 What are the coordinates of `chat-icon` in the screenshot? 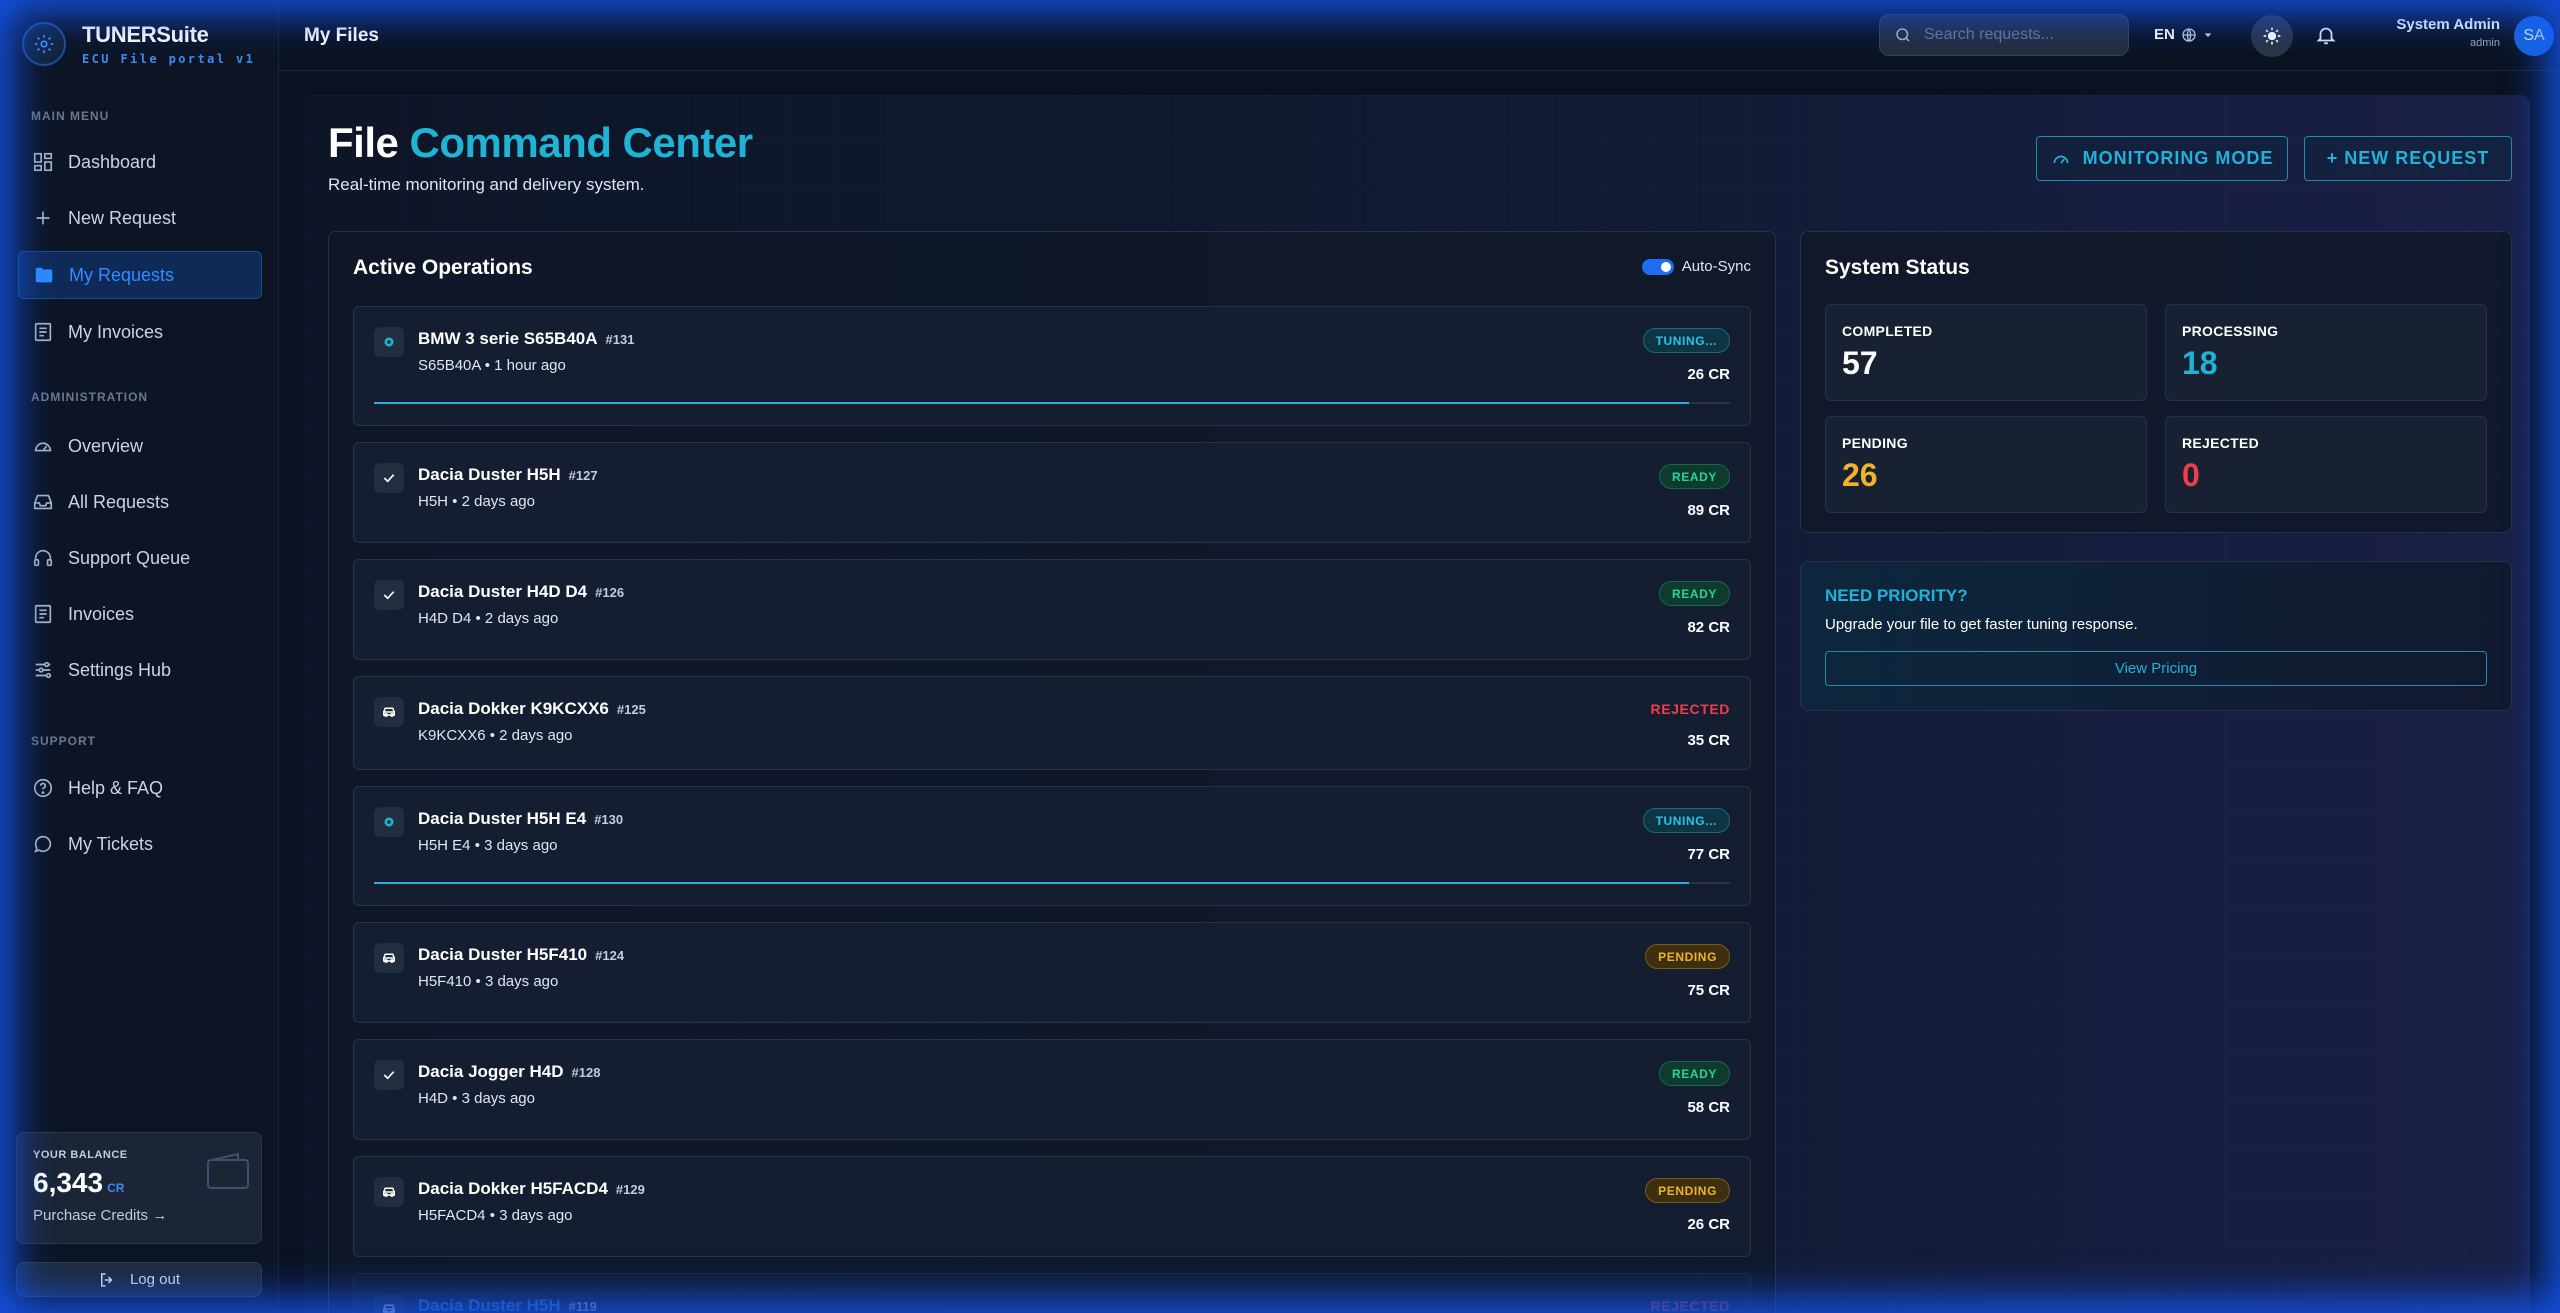 It's located at (43, 844).